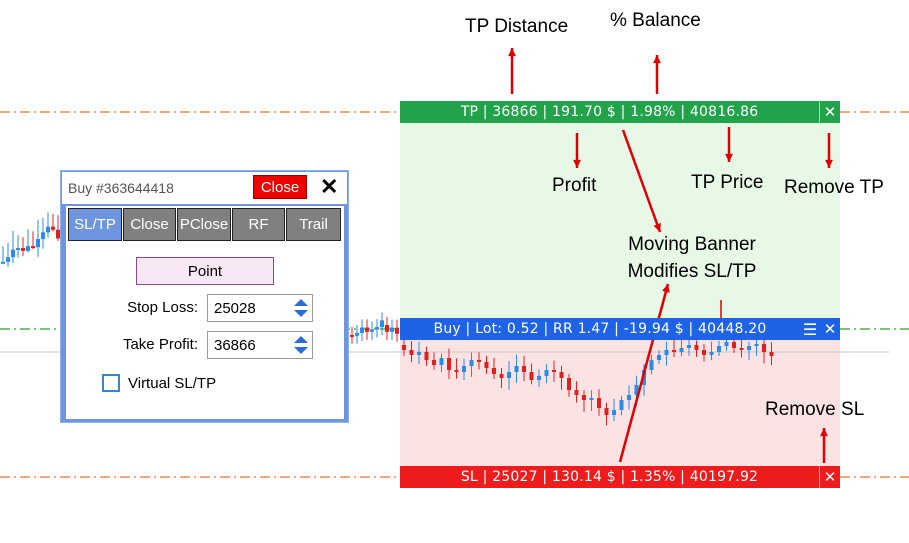 This screenshot has width=909, height=543. Describe the element at coordinates (329, 187) in the screenshot. I see `close-panel-icon: ✕` at that location.